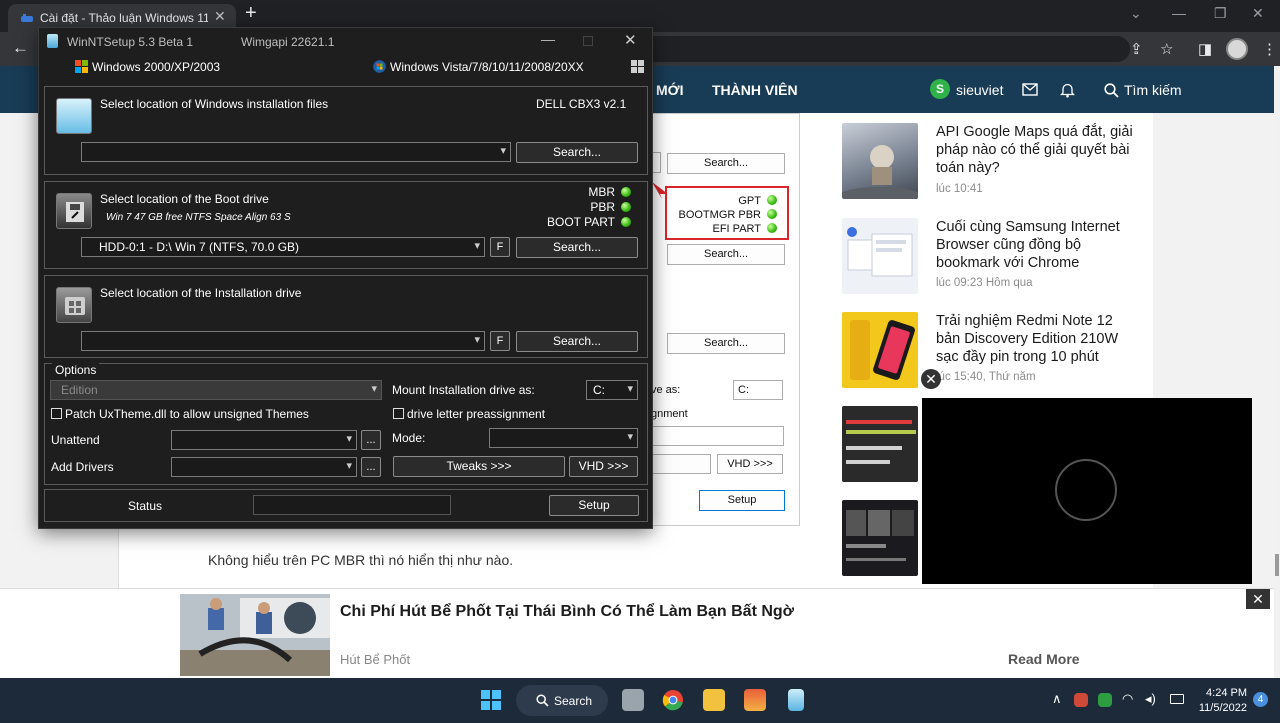 This screenshot has height=723, width=1280. I want to click on install-format-button: F, so click(500, 341).